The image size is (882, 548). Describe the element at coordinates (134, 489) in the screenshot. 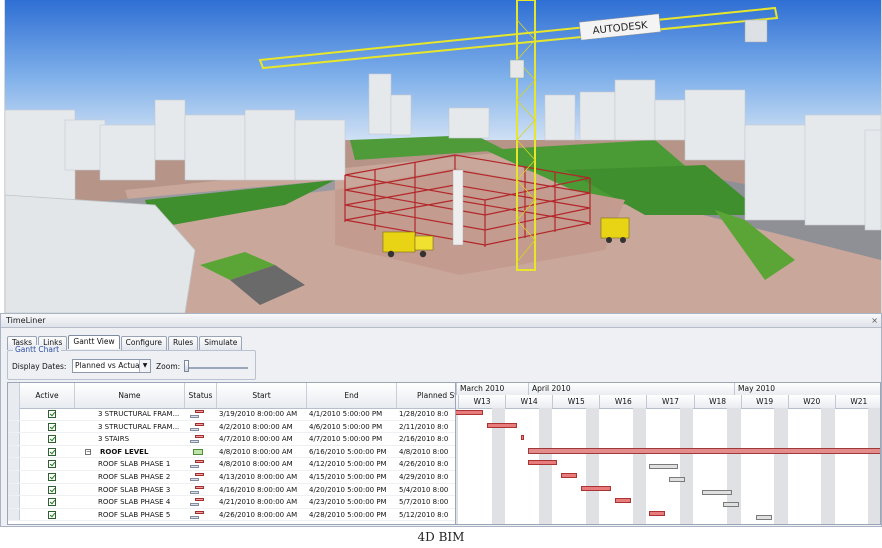

I see `task-name: ROOF SLAB PHASE 3` at that location.